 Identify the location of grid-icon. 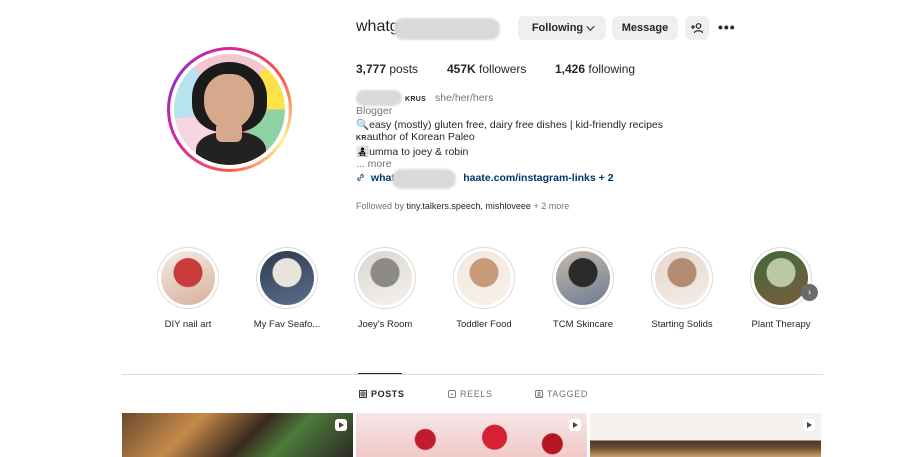
(363, 394).